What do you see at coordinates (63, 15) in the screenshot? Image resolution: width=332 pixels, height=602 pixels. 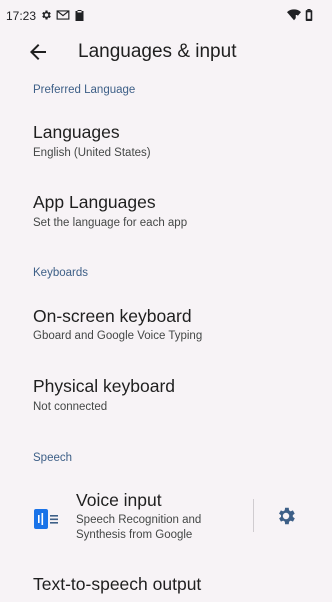 I see `gmail-status-icon` at bounding box center [63, 15].